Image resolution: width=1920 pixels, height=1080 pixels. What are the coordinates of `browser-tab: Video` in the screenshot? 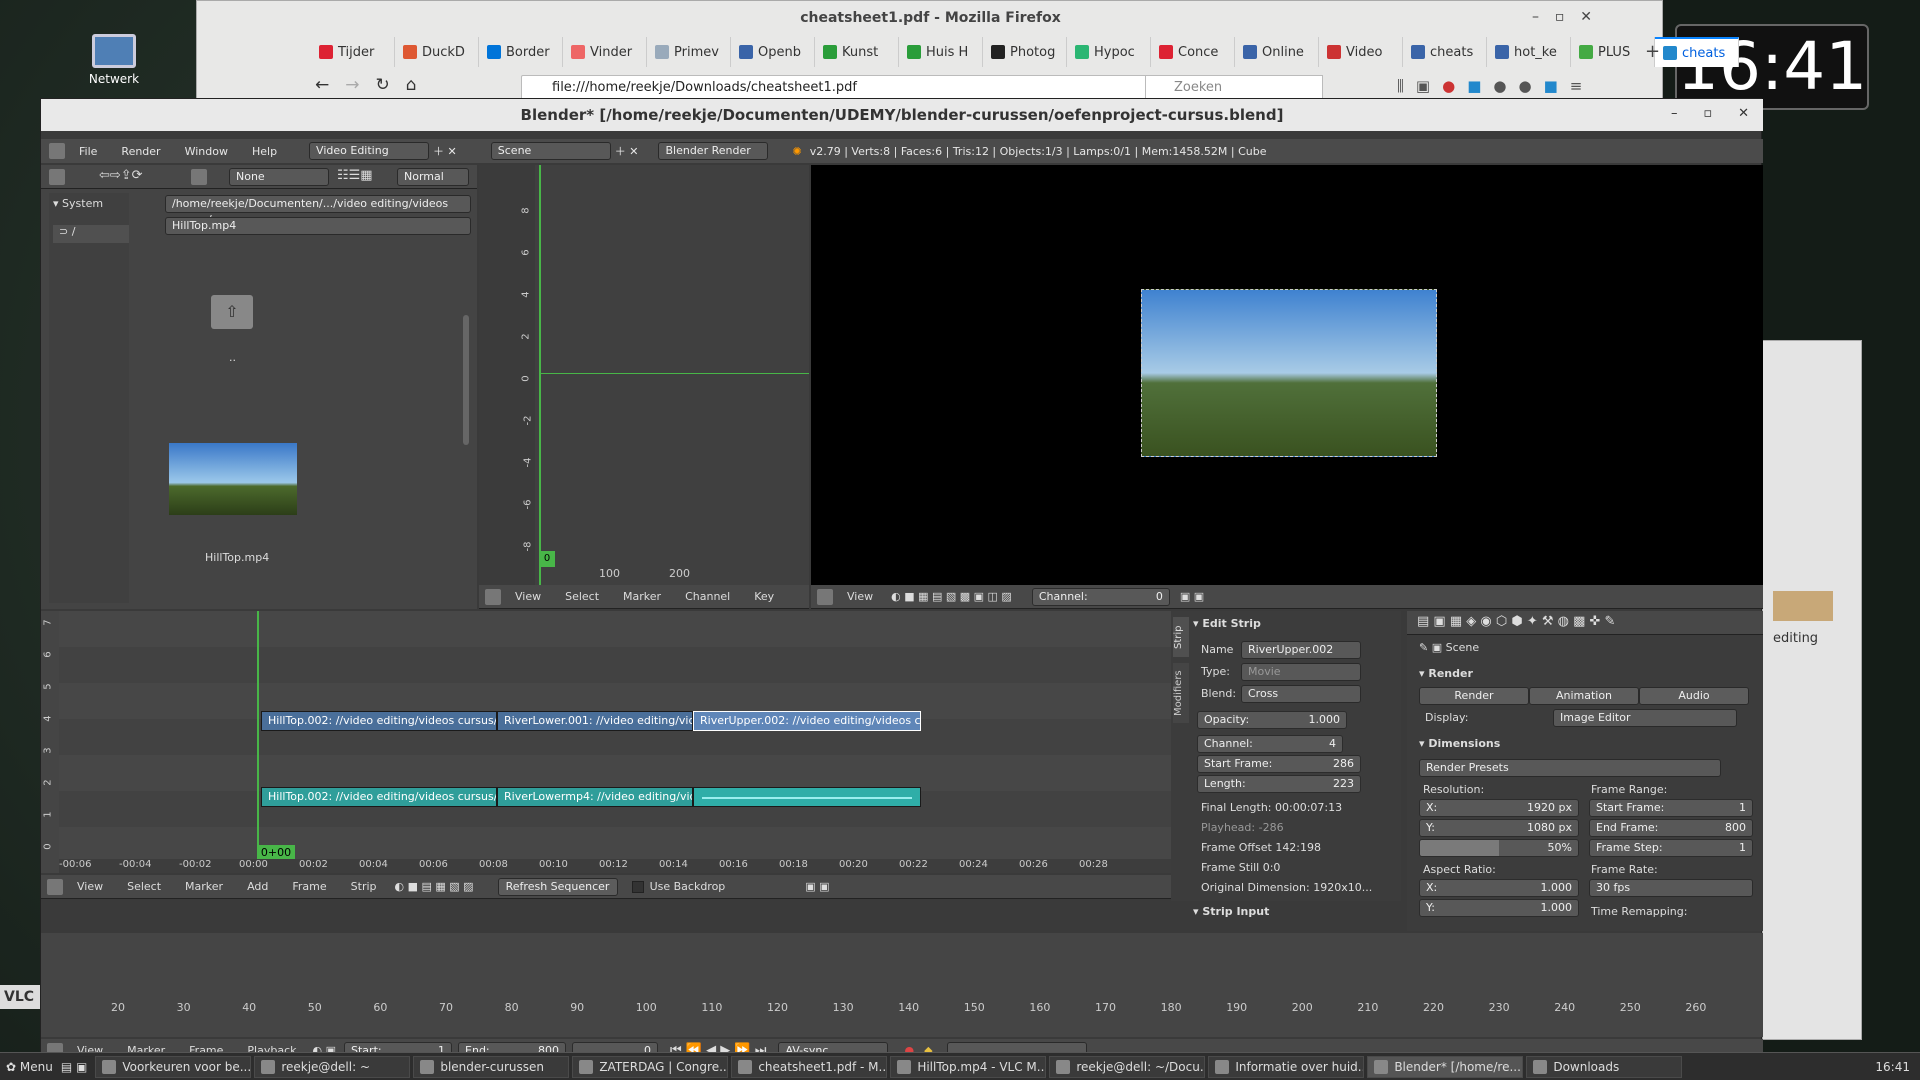 It's located at (1361, 52).